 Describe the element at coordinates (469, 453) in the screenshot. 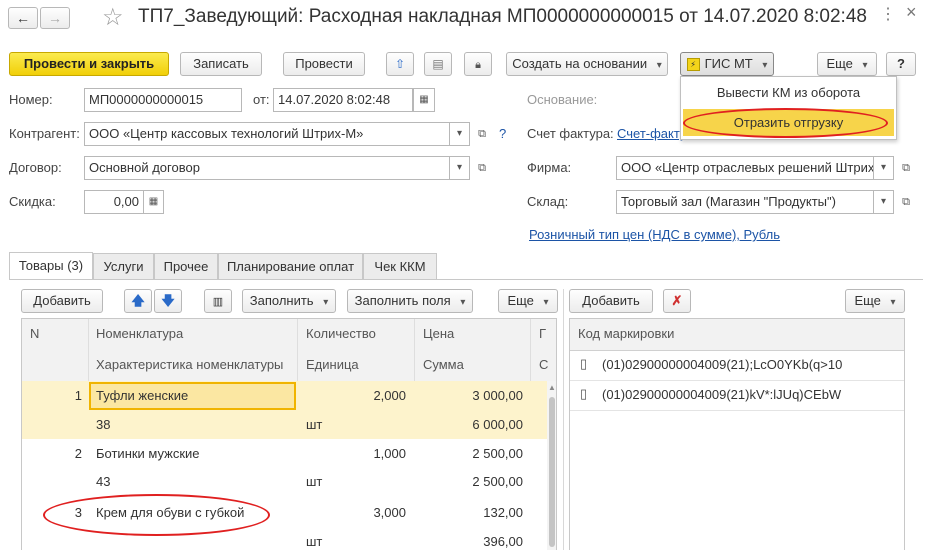

I see `row-price: 2 500,00` at that location.